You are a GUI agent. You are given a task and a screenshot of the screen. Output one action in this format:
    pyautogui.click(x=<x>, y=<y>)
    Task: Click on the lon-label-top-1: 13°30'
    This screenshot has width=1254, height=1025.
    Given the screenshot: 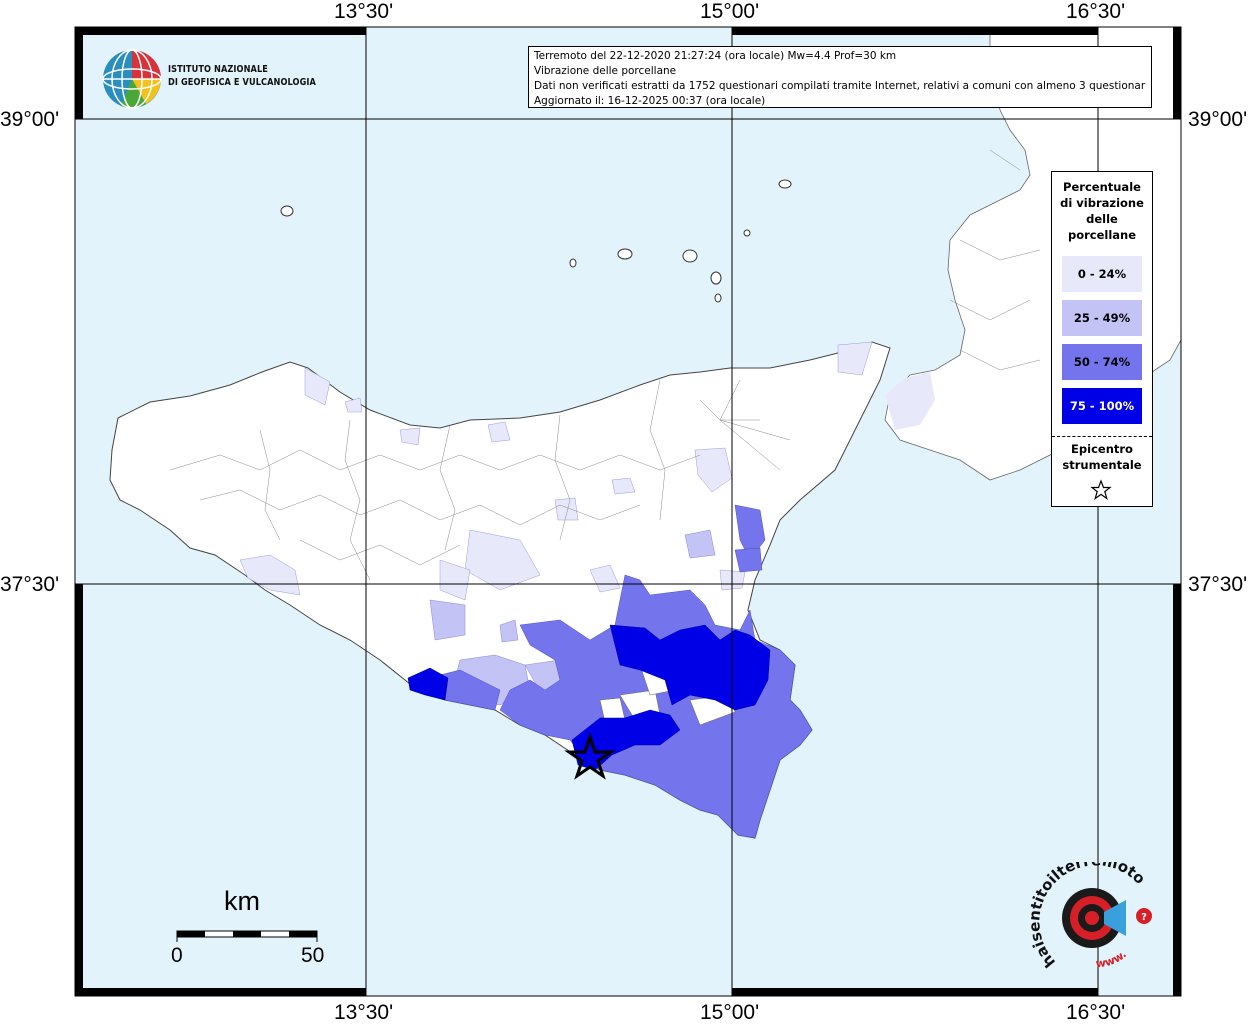 What is the action you would take?
    pyautogui.click(x=364, y=11)
    